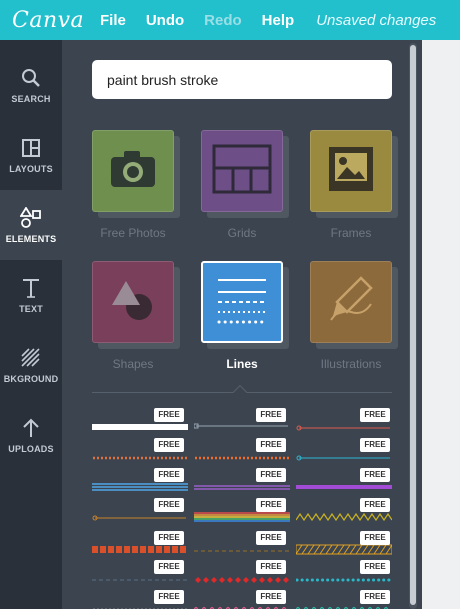 The width and height of the screenshot is (460, 609). Describe the element at coordinates (242, 364) in the screenshot. I see `category-label: Lines` at that location.